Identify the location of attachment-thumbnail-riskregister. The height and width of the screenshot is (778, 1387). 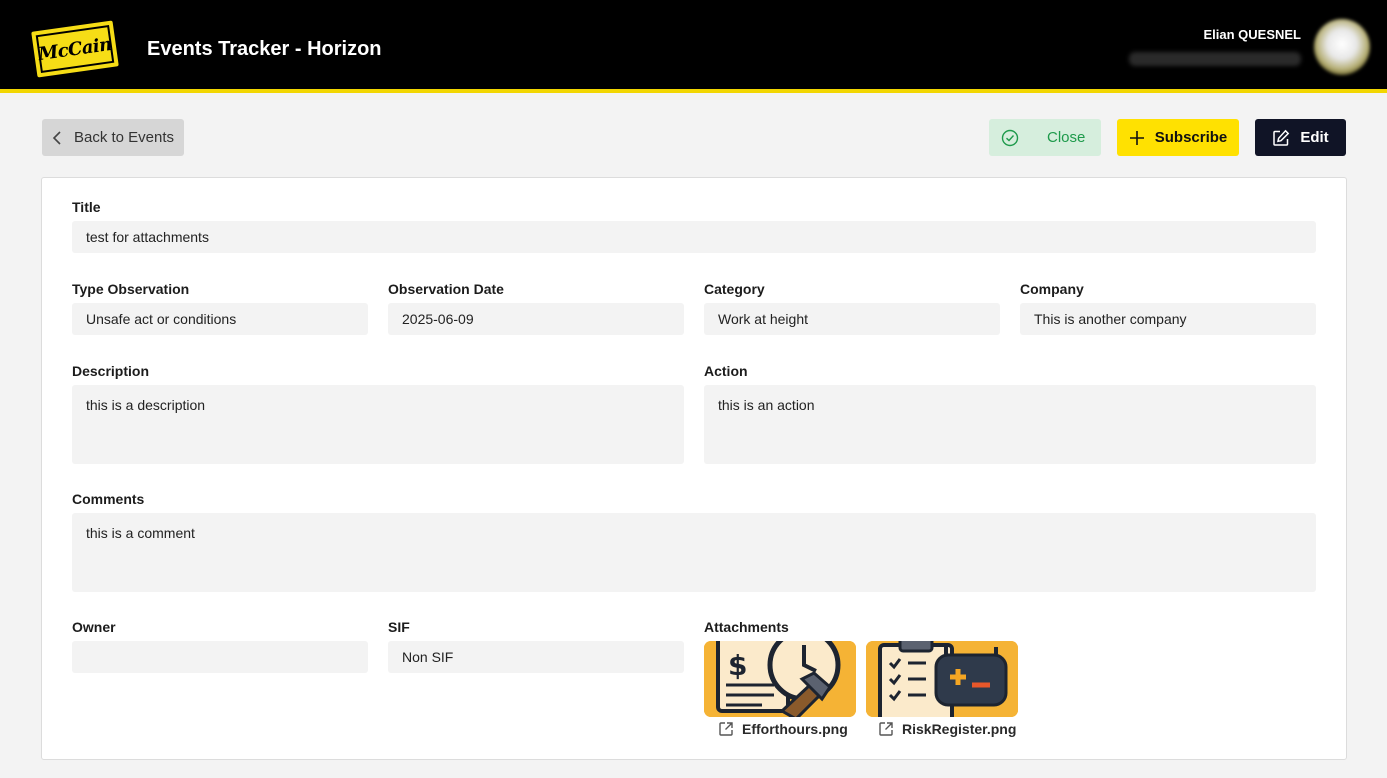
(942, 679).